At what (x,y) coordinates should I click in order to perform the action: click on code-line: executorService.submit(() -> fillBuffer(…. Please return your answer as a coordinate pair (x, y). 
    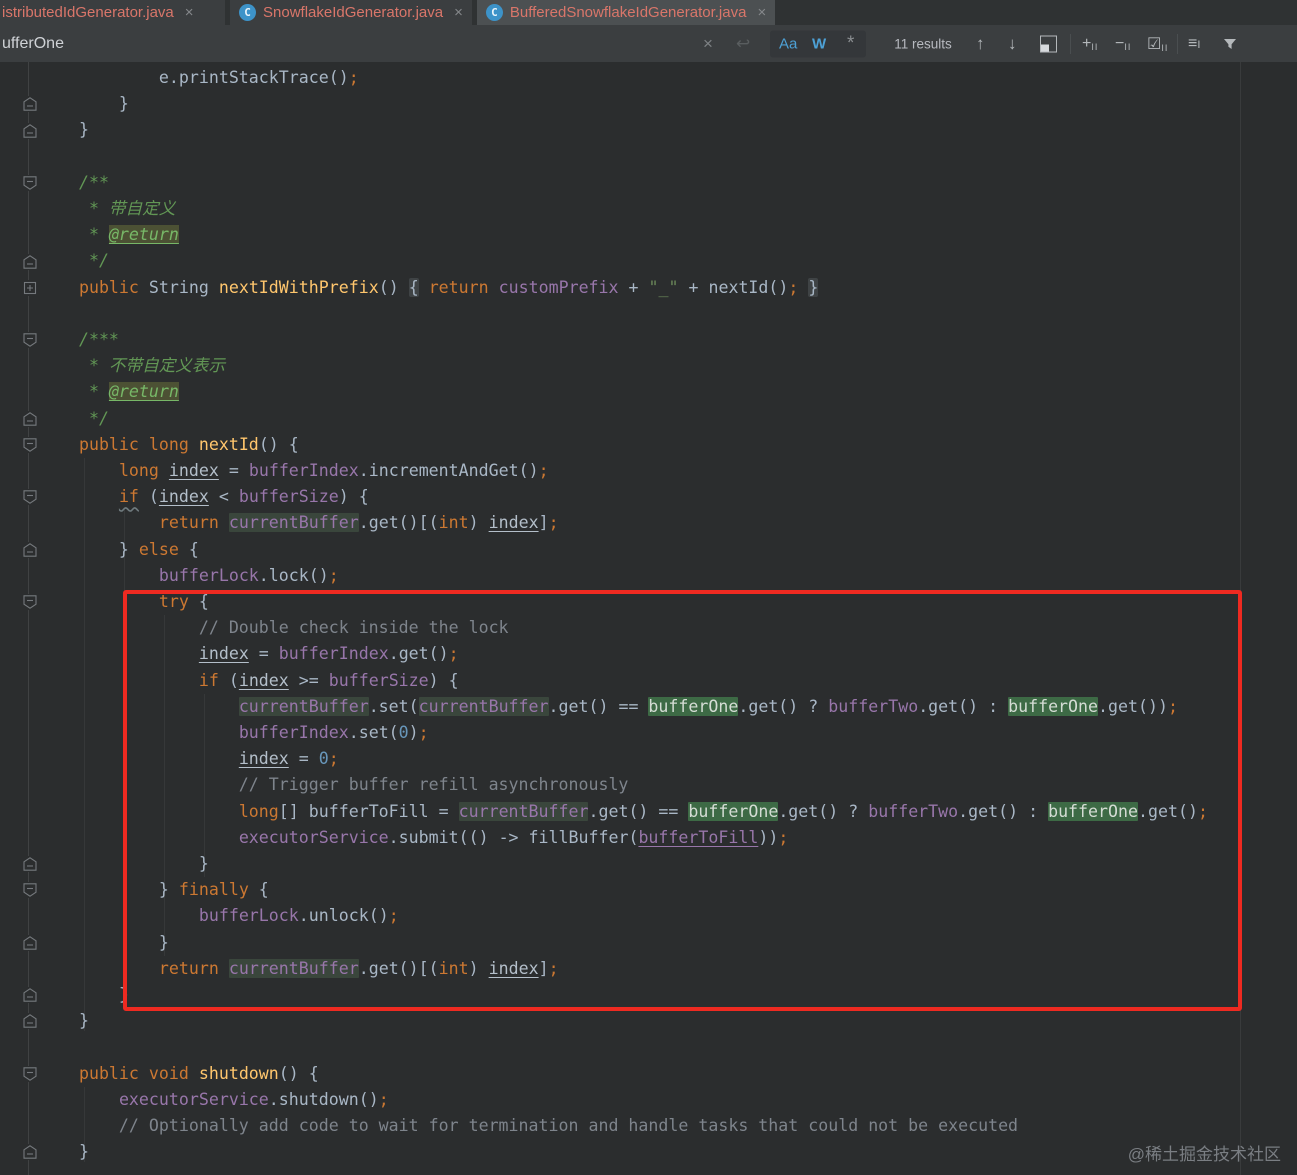
    Looking at the image, I should click on (513, 837).